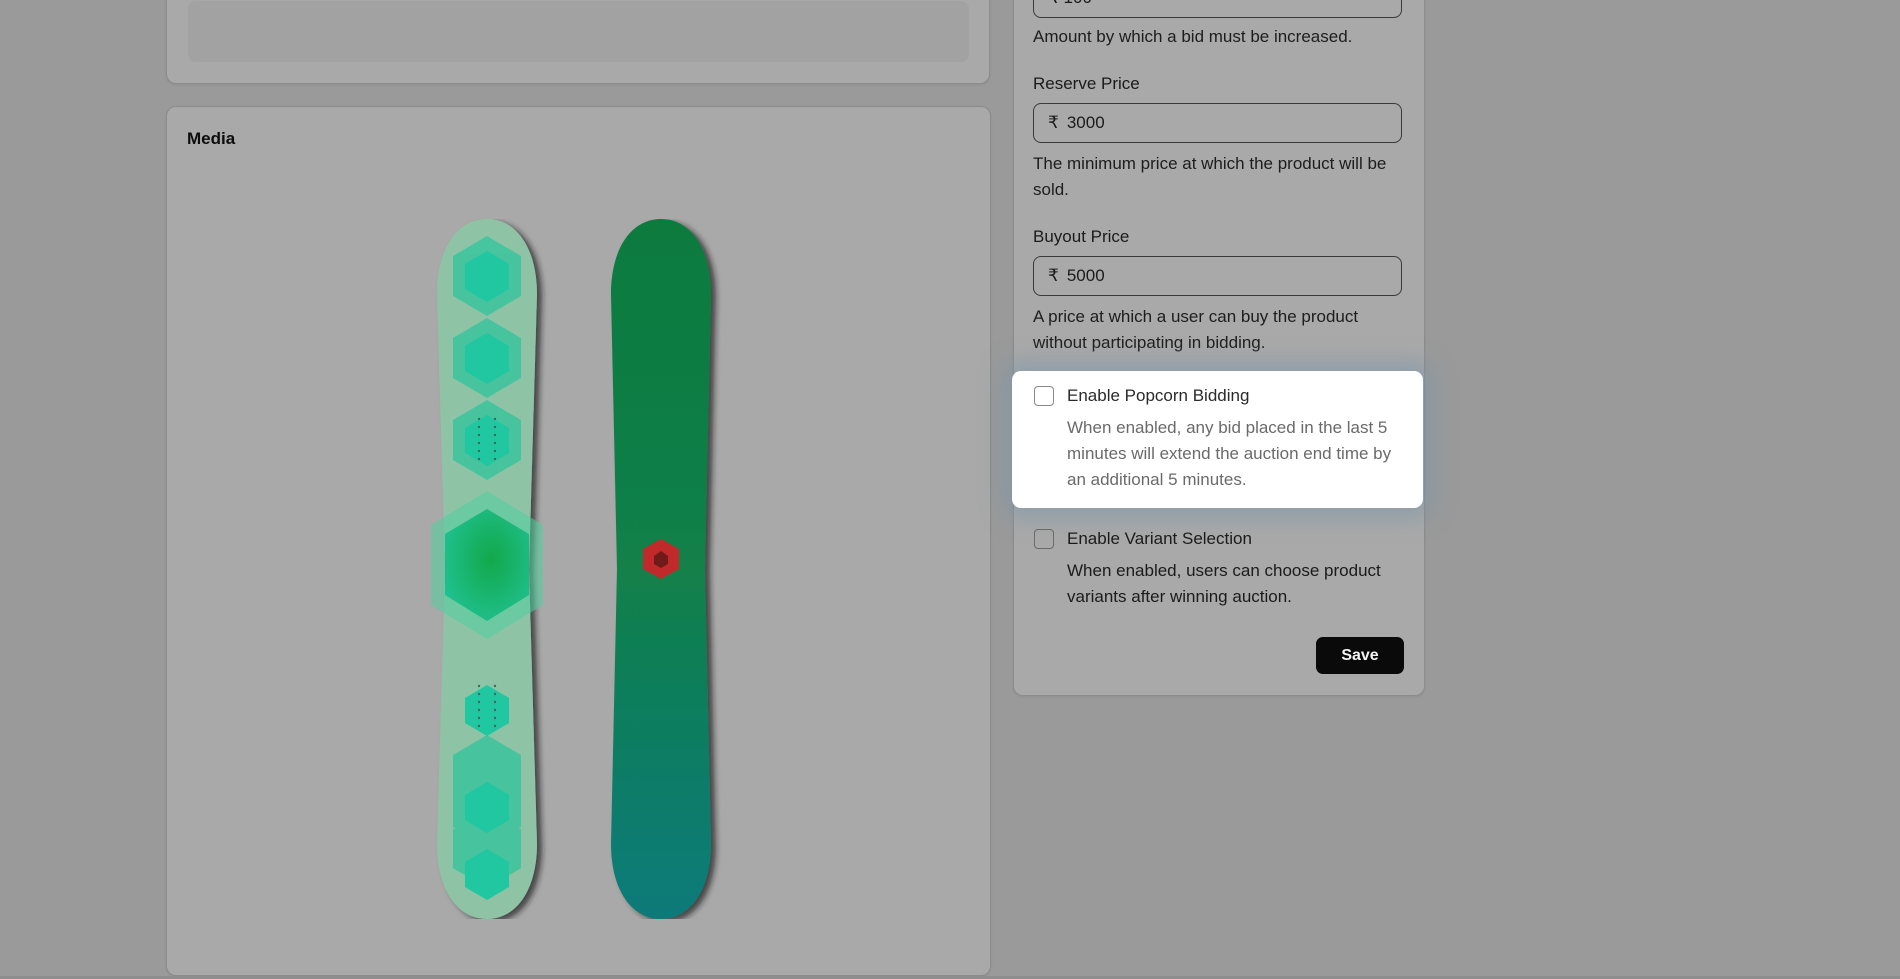 The width and height of the screenshot is (1900, 979). Describe the element at coordinates (1070, 4) in the screenshot. I see `bid-increment-value: ₹ 100` at that location.